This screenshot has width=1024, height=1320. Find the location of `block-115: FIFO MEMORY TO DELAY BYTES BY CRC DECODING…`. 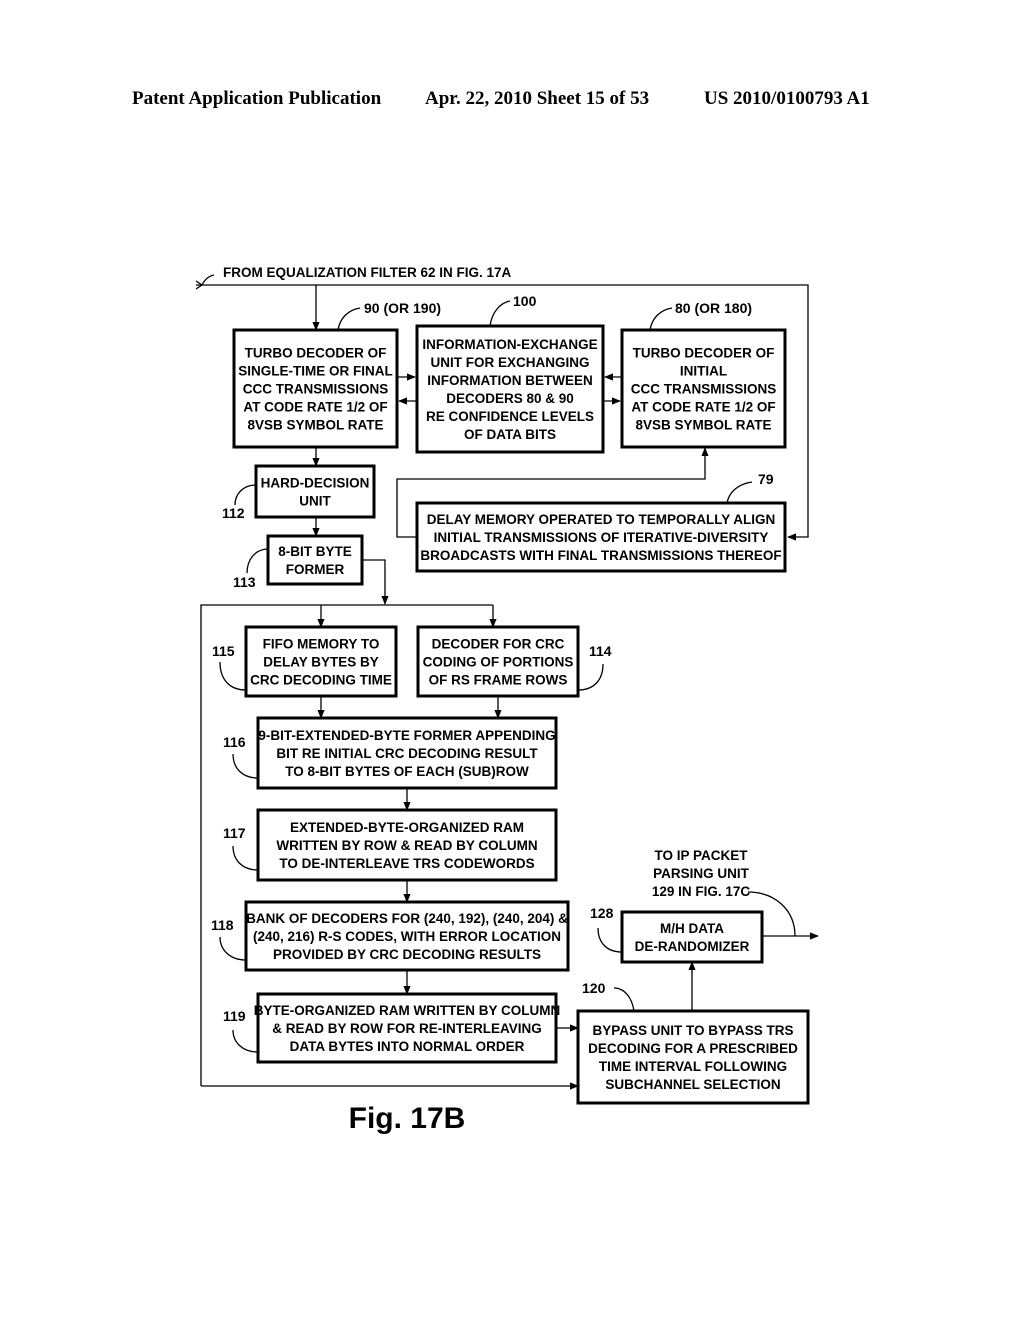

block-115: FIFO MEMORY TO DELAY BYTES BY CRC DECODING… is located at coordinates (305, 661).